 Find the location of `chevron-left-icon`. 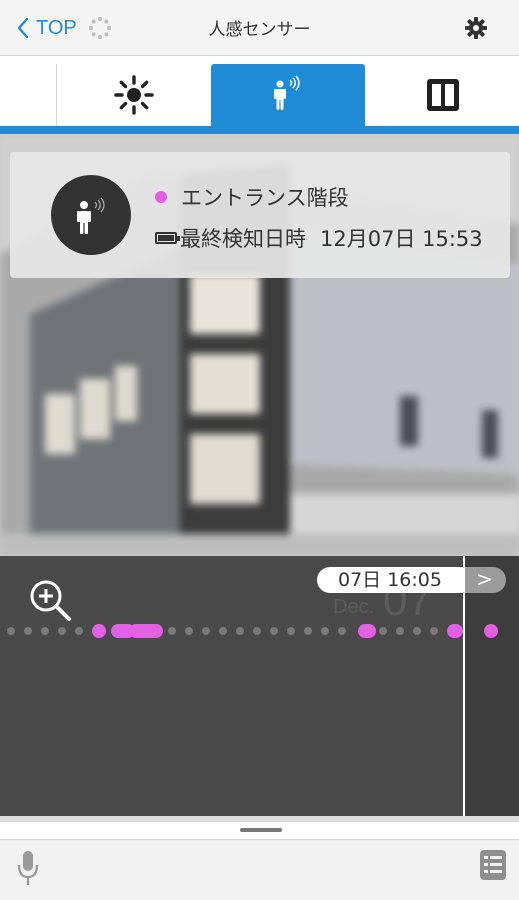

chevron-left-icon is located at coordinates (23, 28).